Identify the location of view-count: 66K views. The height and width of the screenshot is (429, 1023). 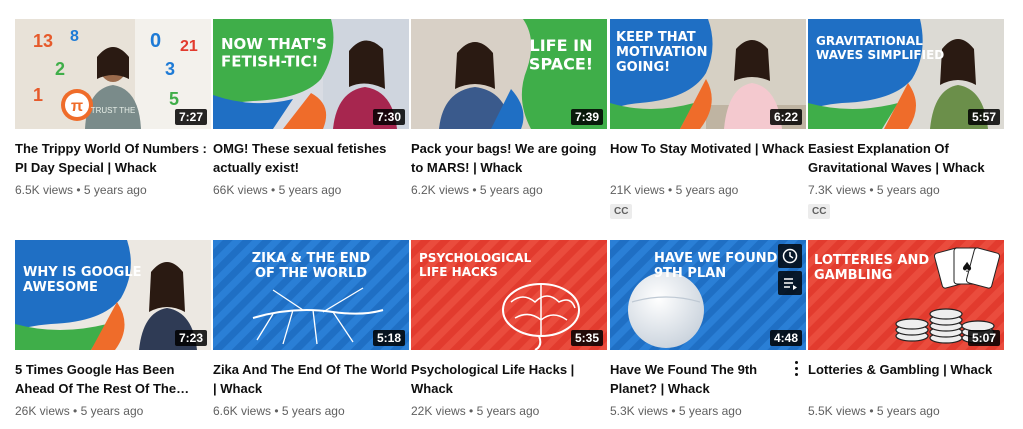
(240, 190).